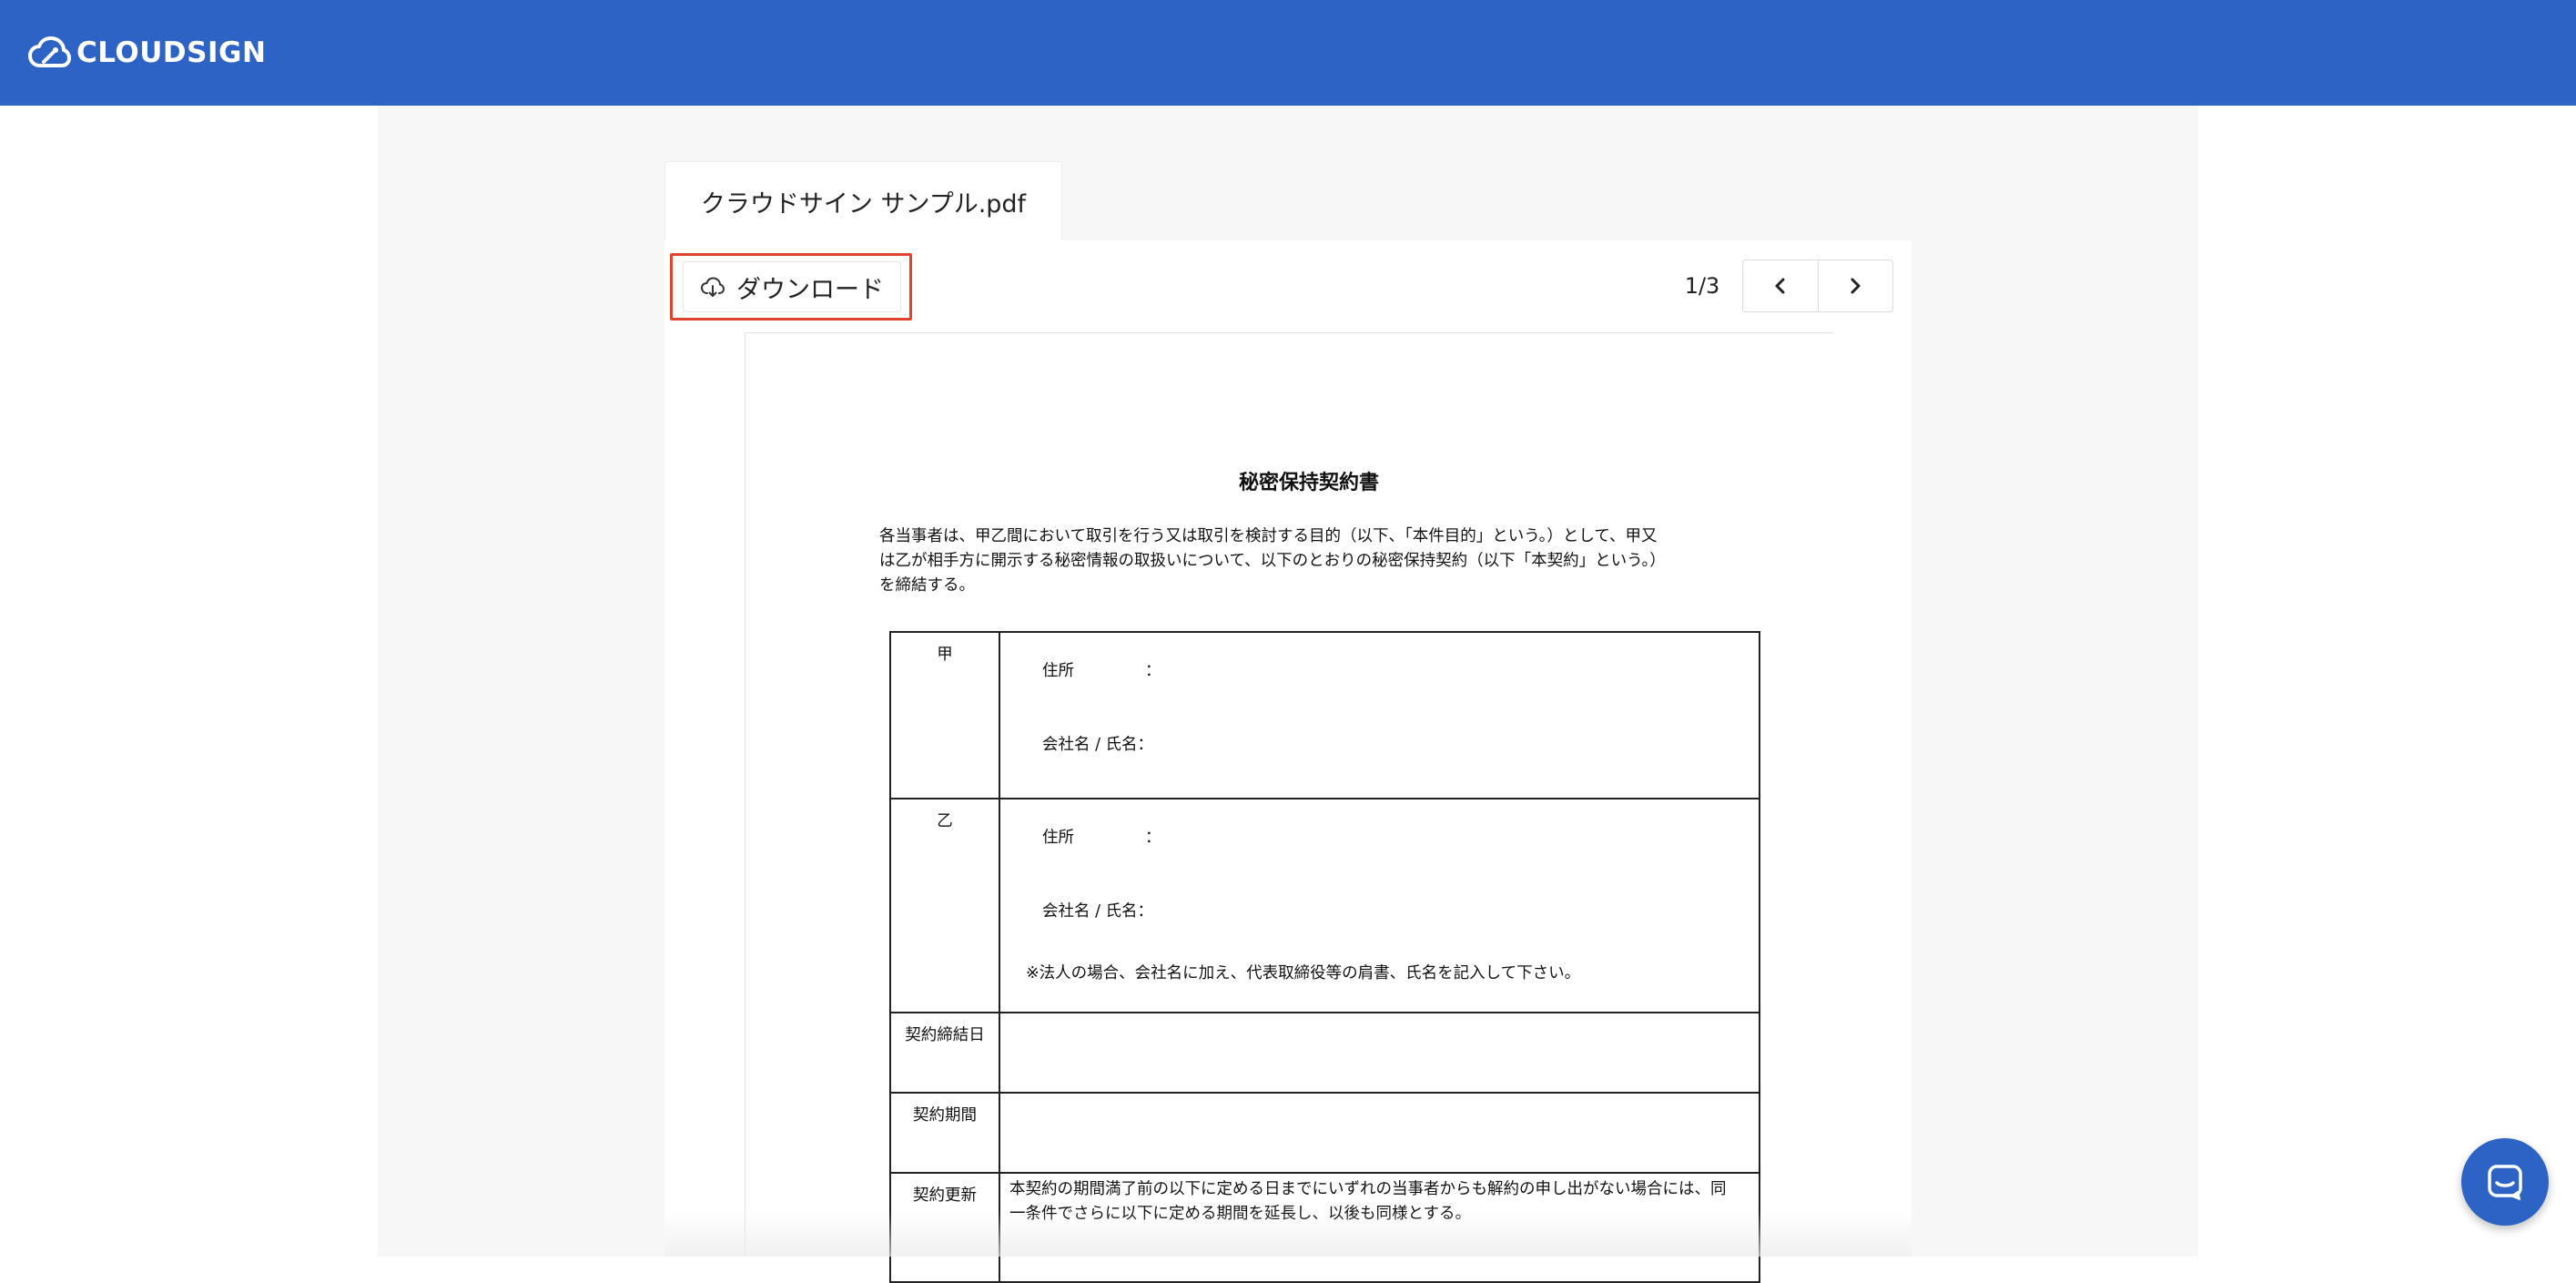 The width and height of the screenshot is (2576, 1283). Describe the element at coordinates (1379, 1053) in the screenshot. I see `contract-date-cell` at that location.